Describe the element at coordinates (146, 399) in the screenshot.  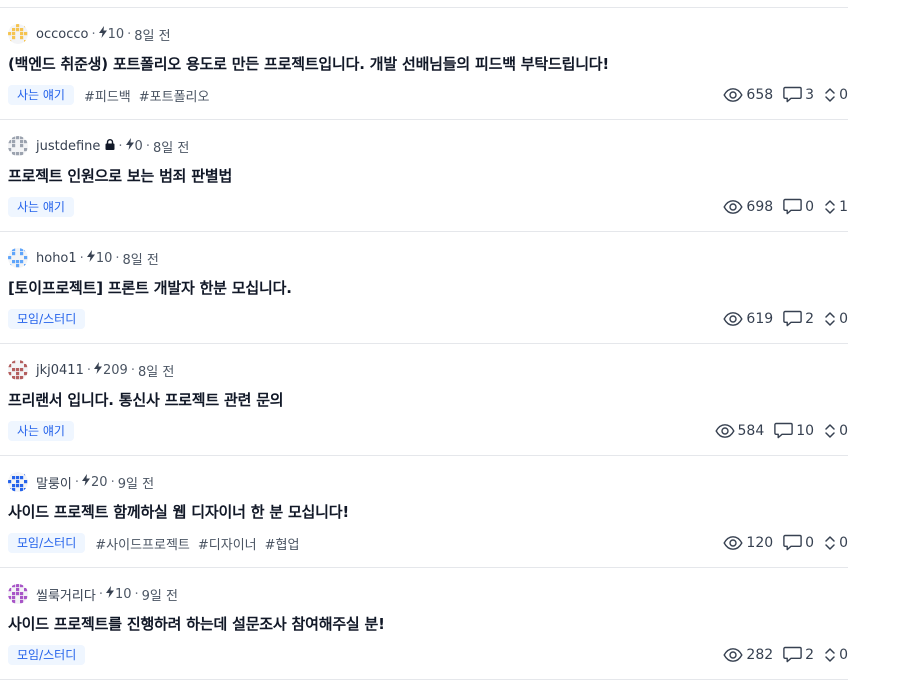
I see `post-title-link: 프리랜서 입니다. 통신사 프로젝트 관련 문의` at that location.